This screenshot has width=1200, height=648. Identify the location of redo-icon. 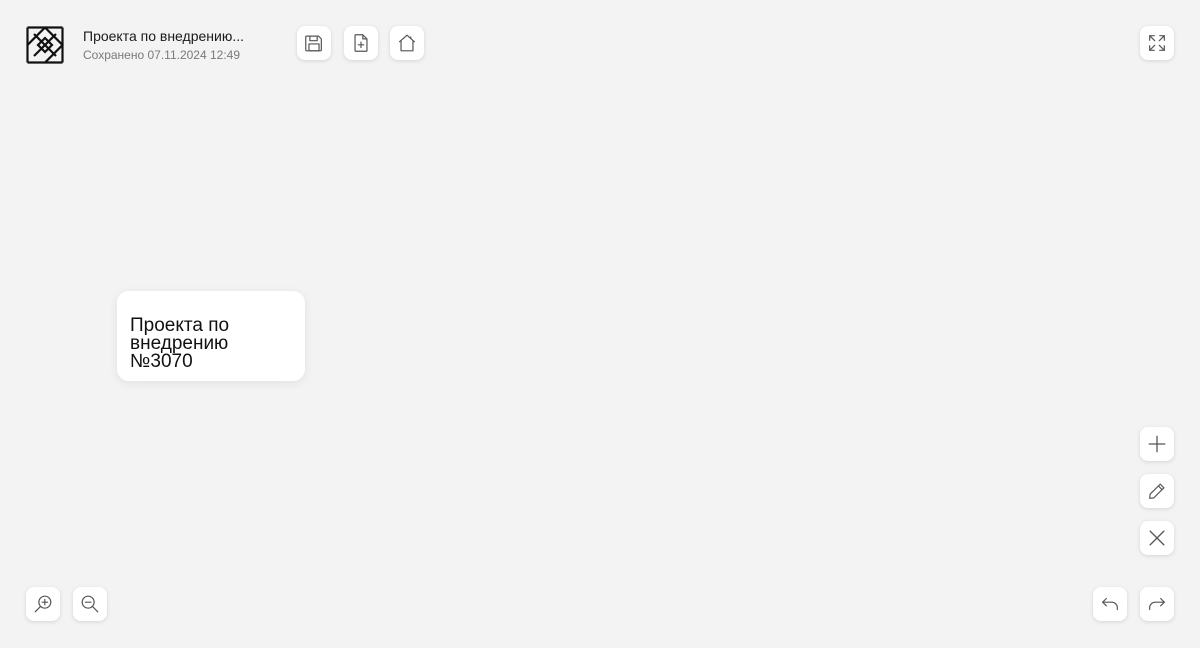
(1157, 604).